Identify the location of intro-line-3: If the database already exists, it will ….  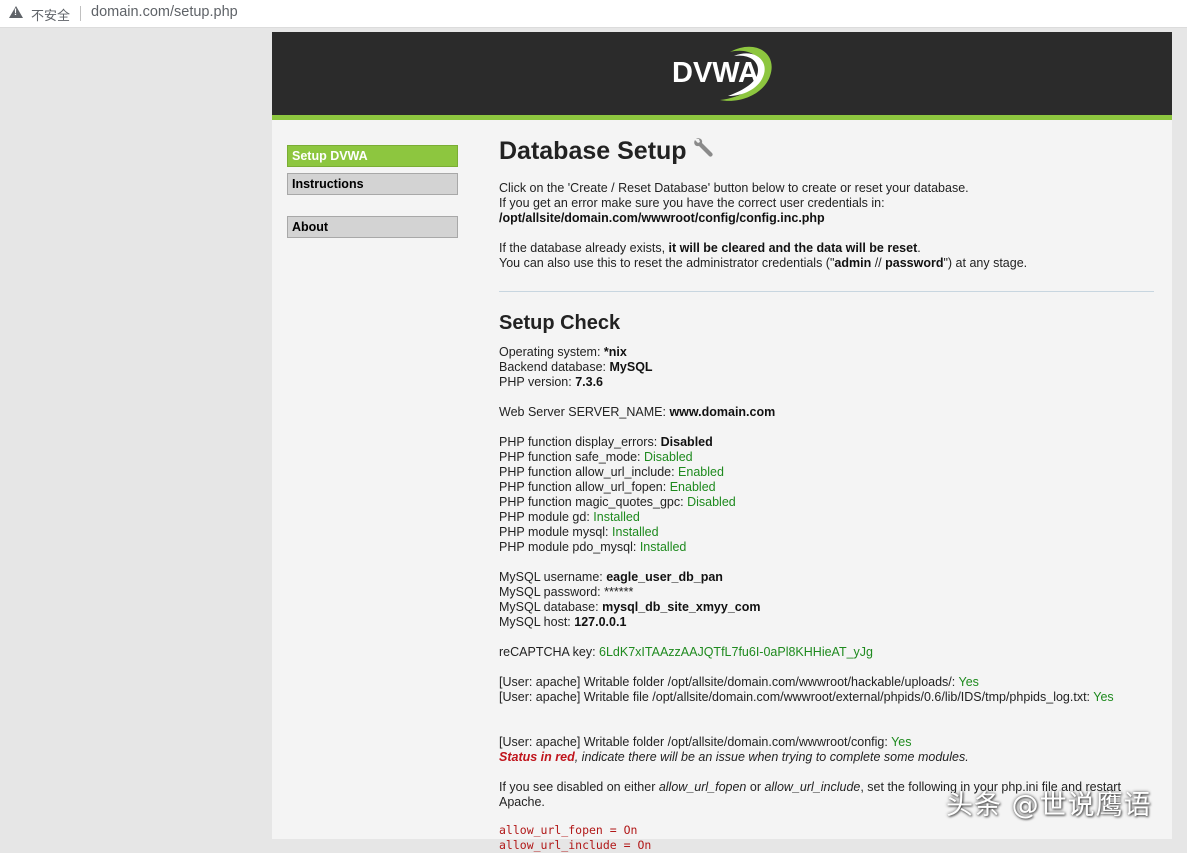
(710, 248).